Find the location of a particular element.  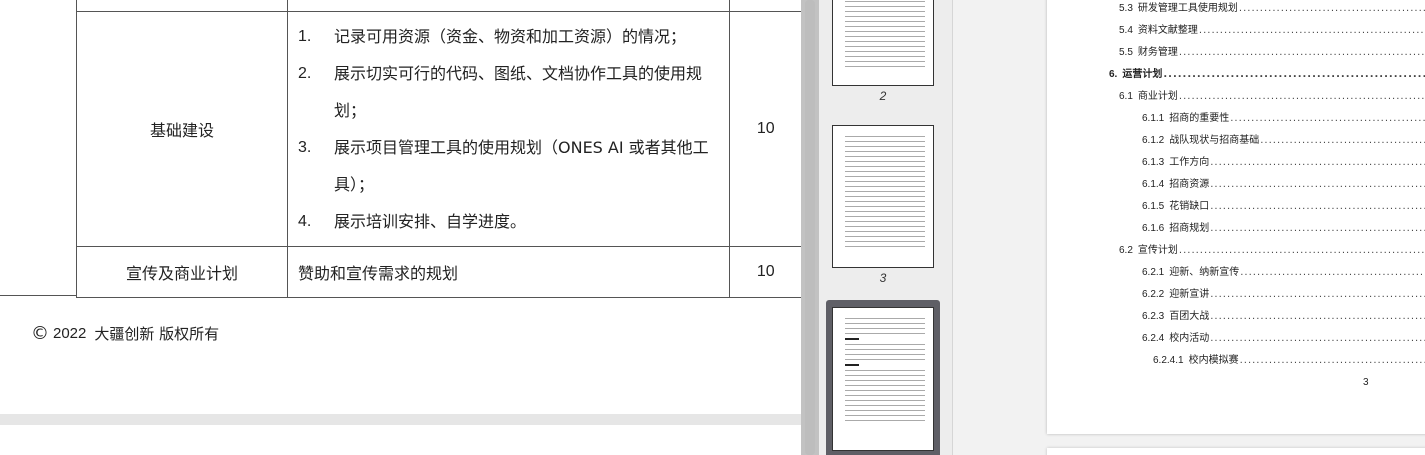

category-cell: 宣传及商业计划 is located at coordinates (182, 271).